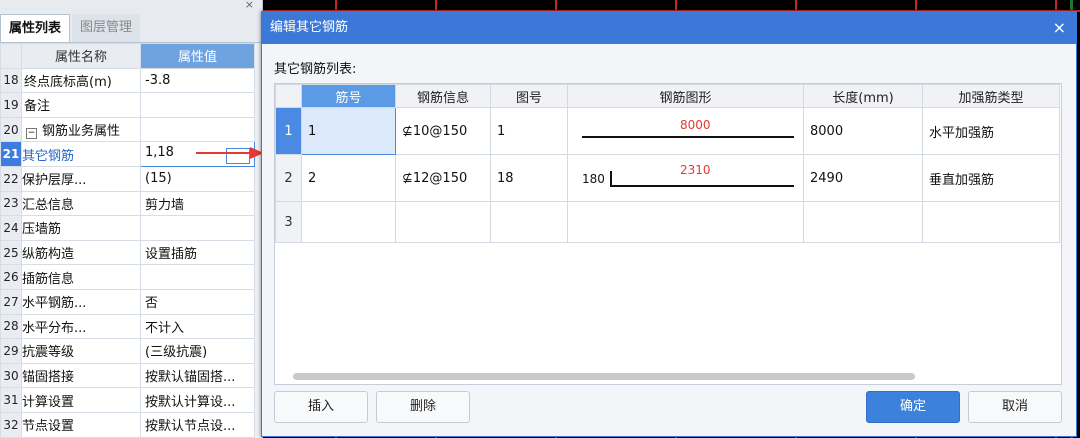 The height and width of the screenshot is (438, 1080). I want to click on property-name: 其它钢筋, so click(81, 154).